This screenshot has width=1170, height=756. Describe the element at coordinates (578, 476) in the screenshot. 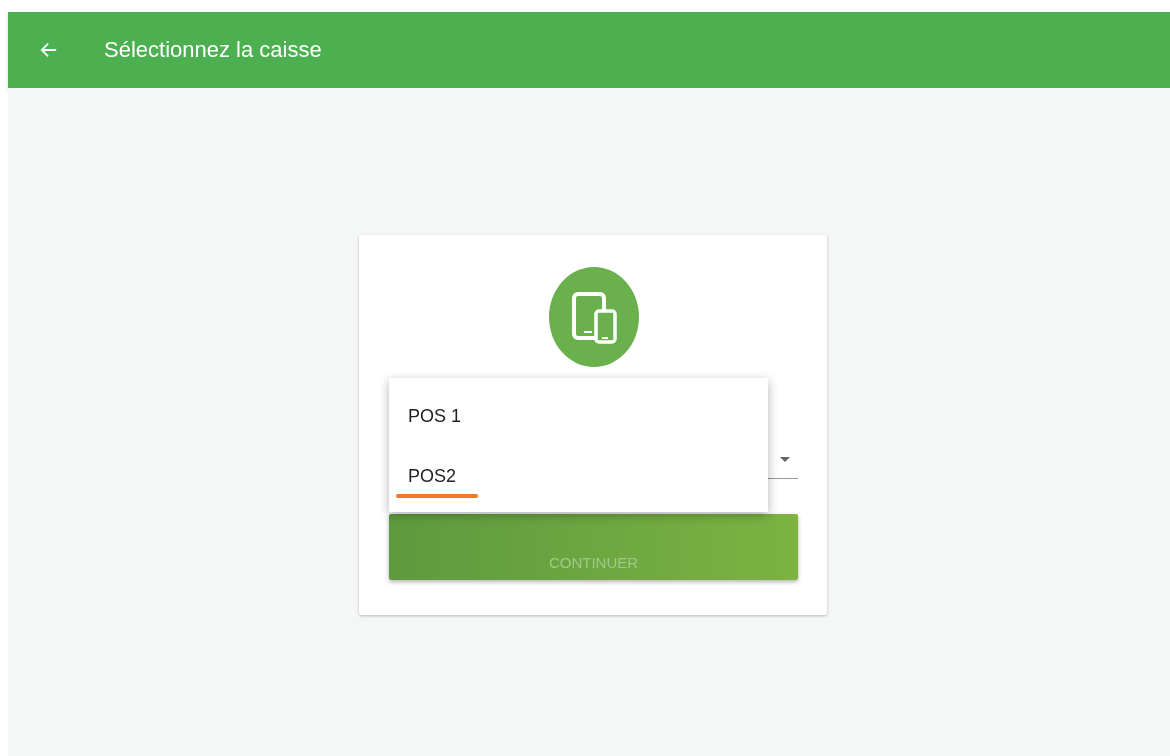

I see `dropdown-option: POS2` at that location.